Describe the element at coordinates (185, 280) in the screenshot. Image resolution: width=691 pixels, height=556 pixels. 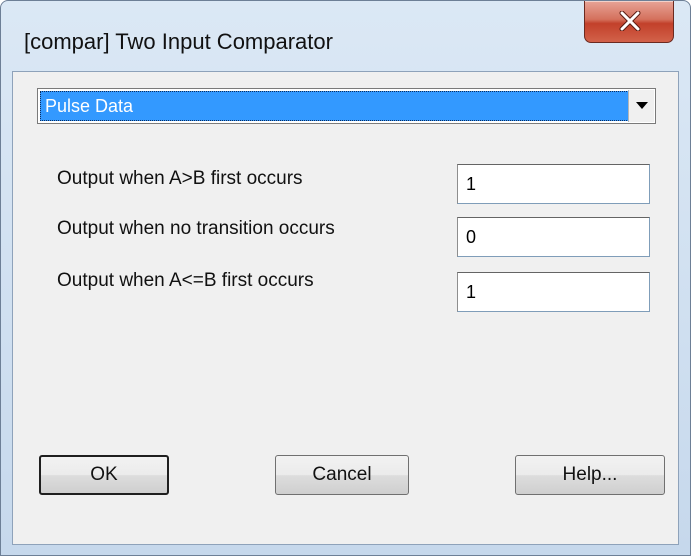
I see `field-label-a-less-equal-b: Output when A<=B first occurs` at that location.